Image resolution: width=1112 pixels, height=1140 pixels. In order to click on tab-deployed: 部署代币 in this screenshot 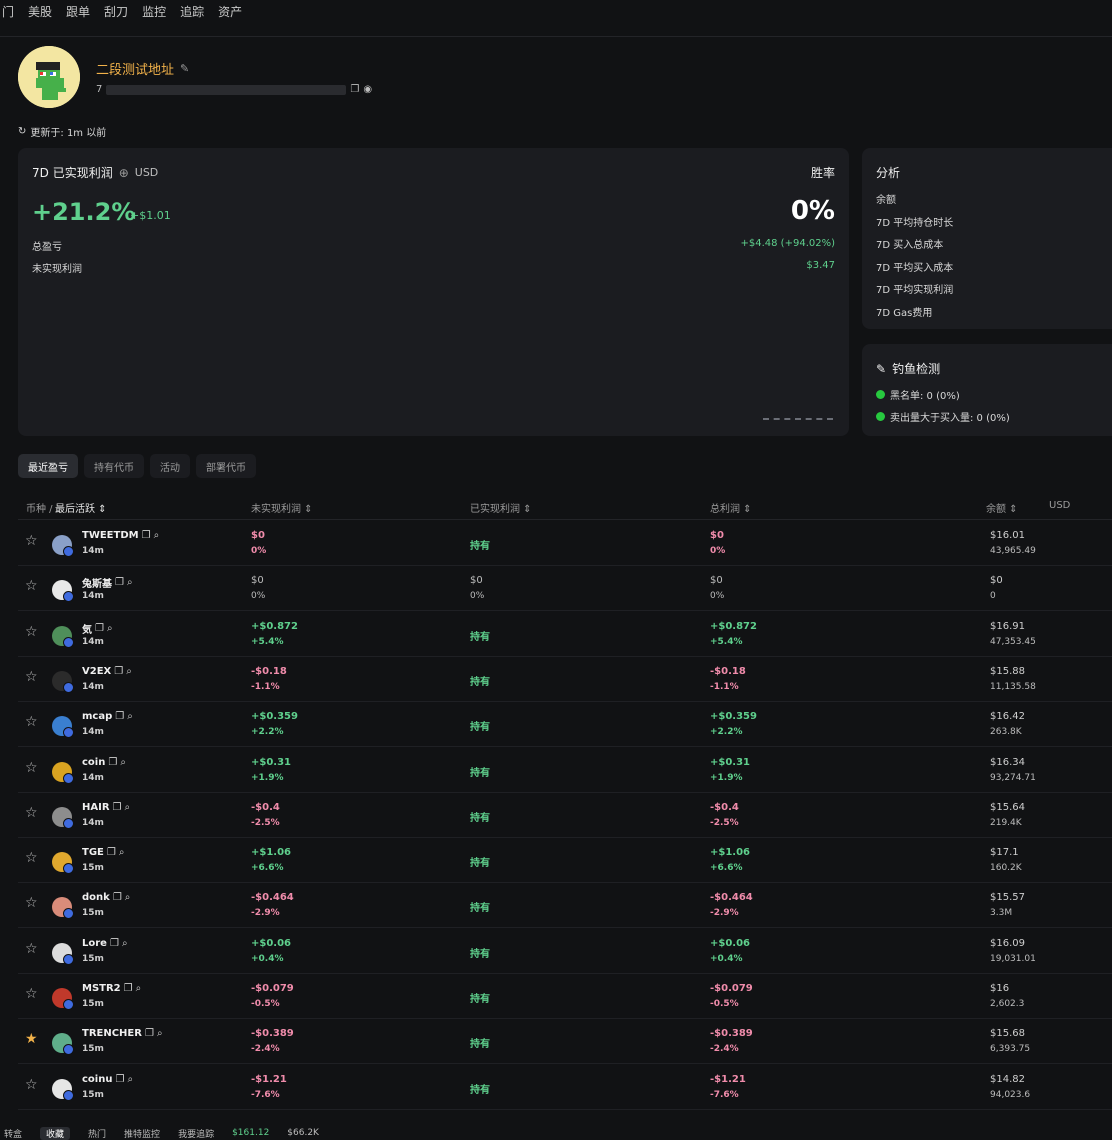, I will do `click(226, 466)`.